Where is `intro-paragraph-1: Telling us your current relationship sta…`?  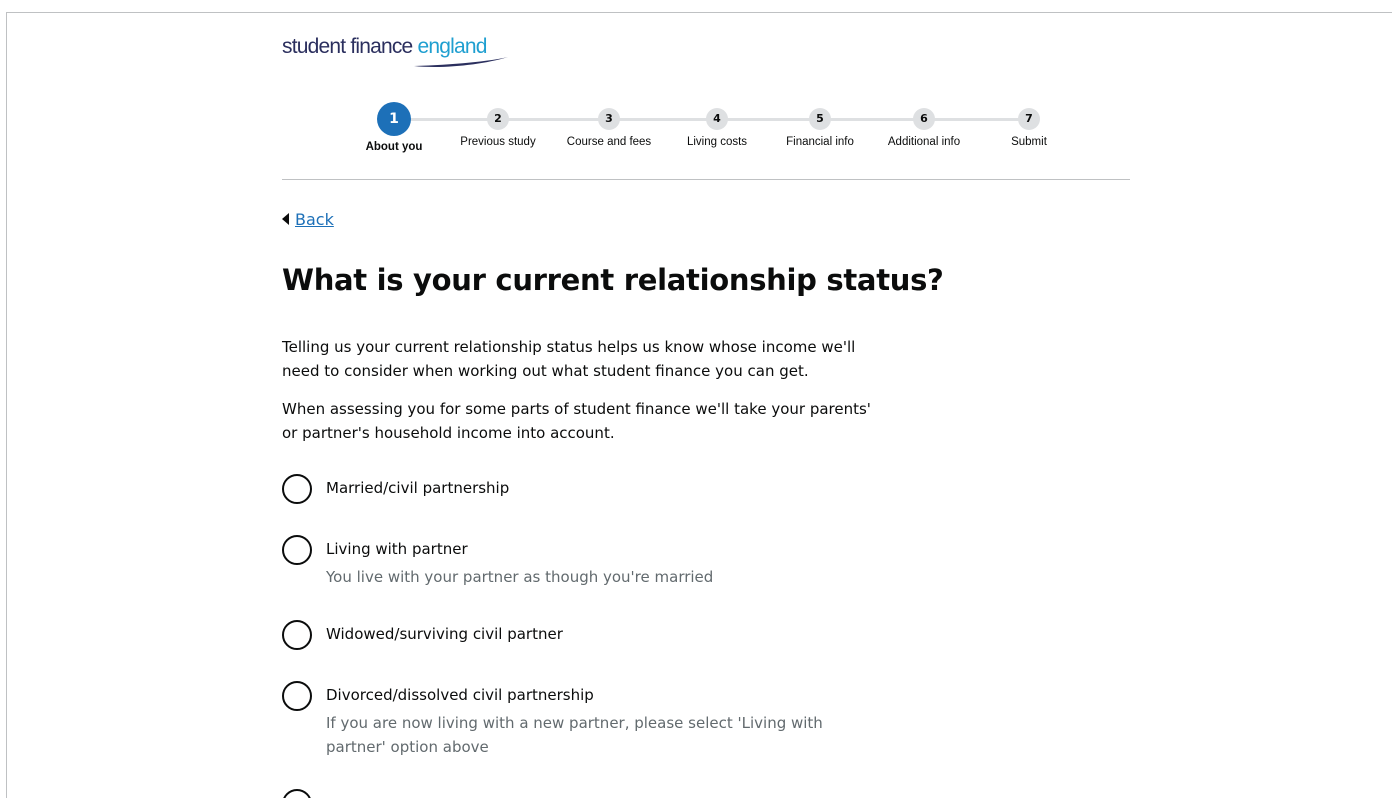 intro-paragraph-1: Telling us your current relationship sta… is located at coordinates (569, 359).